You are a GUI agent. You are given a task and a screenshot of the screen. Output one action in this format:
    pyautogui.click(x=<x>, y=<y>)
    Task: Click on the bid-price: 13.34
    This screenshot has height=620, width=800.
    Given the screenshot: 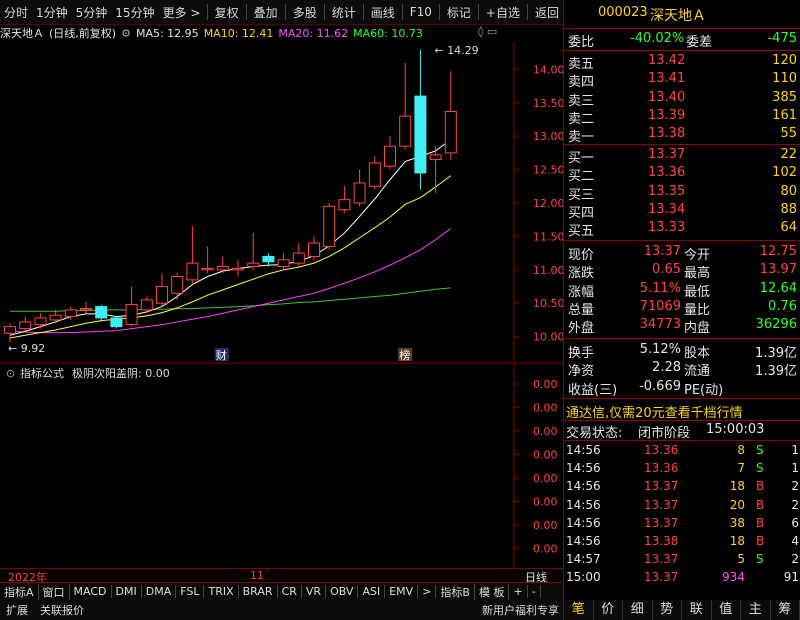 What is the action you would take?
    pyautogui.click(x=666, y=209)
    